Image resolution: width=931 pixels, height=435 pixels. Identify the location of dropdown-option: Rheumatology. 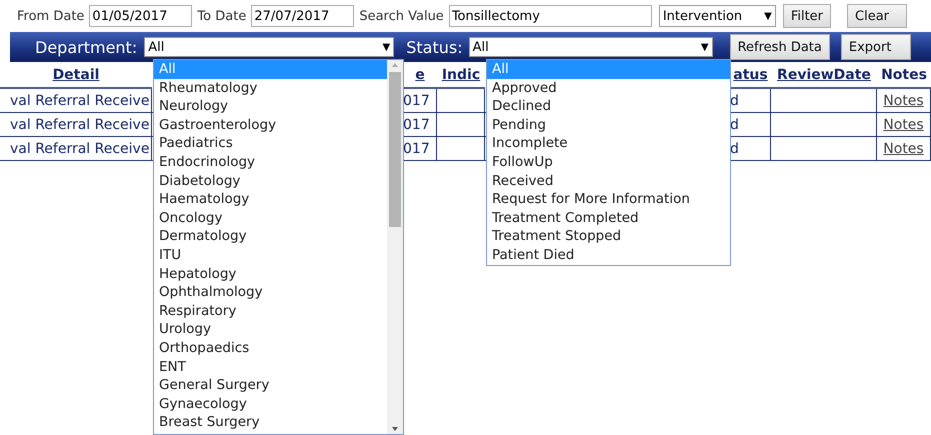
(270, 88).